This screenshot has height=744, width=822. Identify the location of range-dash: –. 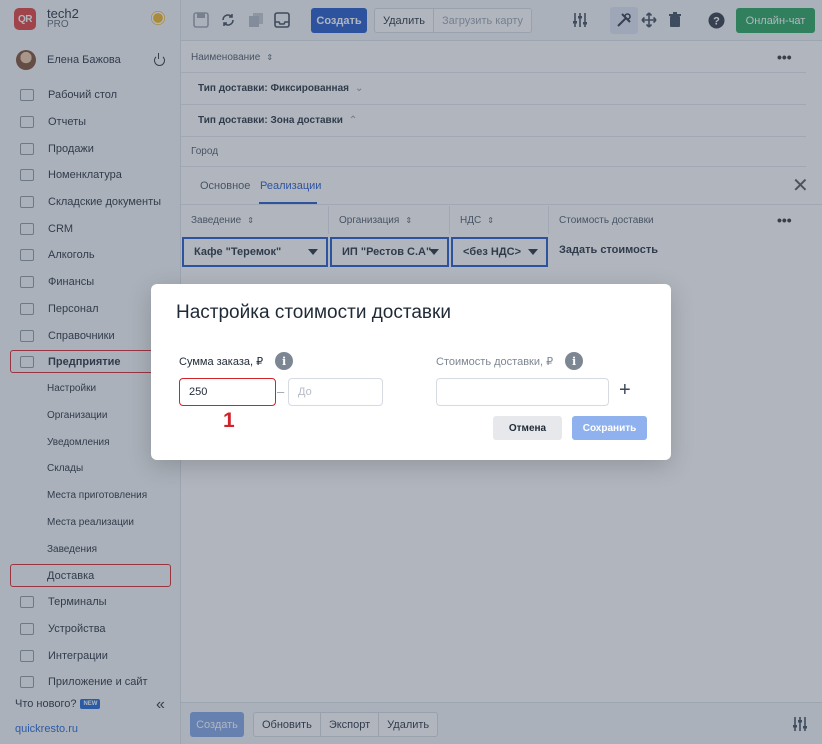
(281, 391).